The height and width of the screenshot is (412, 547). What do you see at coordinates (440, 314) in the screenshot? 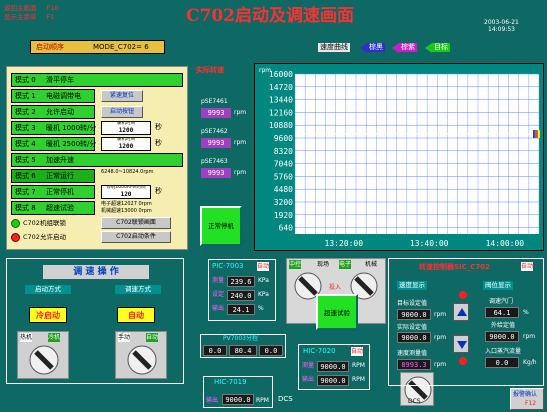
I see `target-unit: rpm` at bounding box center [440, 314].